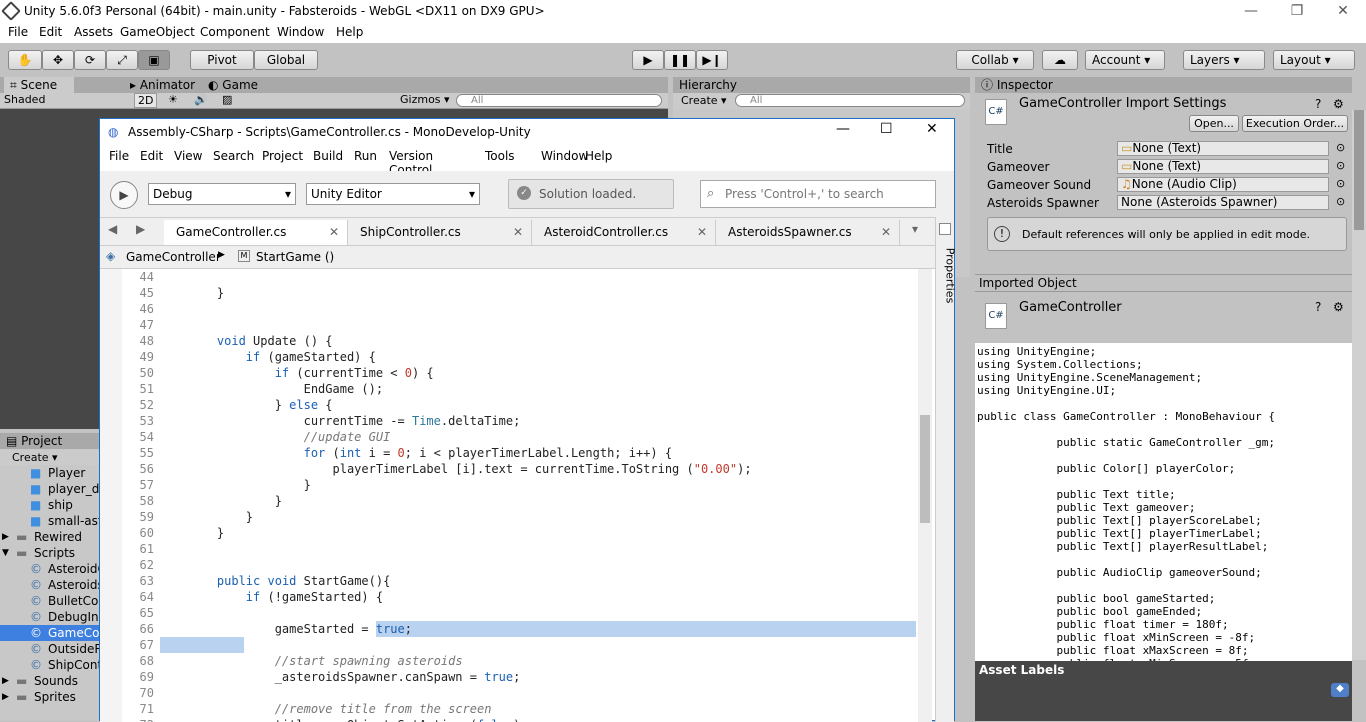 This screenshot has width=1366, height=722. I want to click on breadcrumb-method: StartGame (), so click(295, 257).